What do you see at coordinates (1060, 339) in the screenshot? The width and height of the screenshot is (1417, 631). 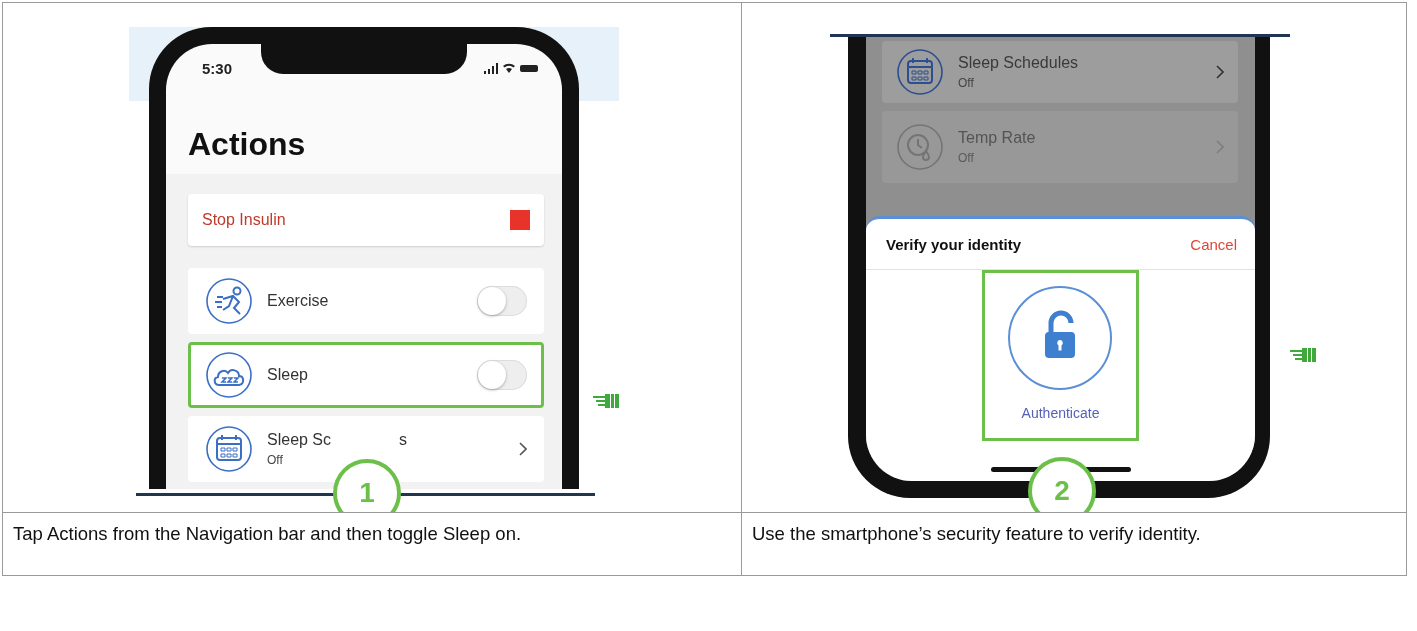 I see `lock-icon` at bounding box center [1060, 339].